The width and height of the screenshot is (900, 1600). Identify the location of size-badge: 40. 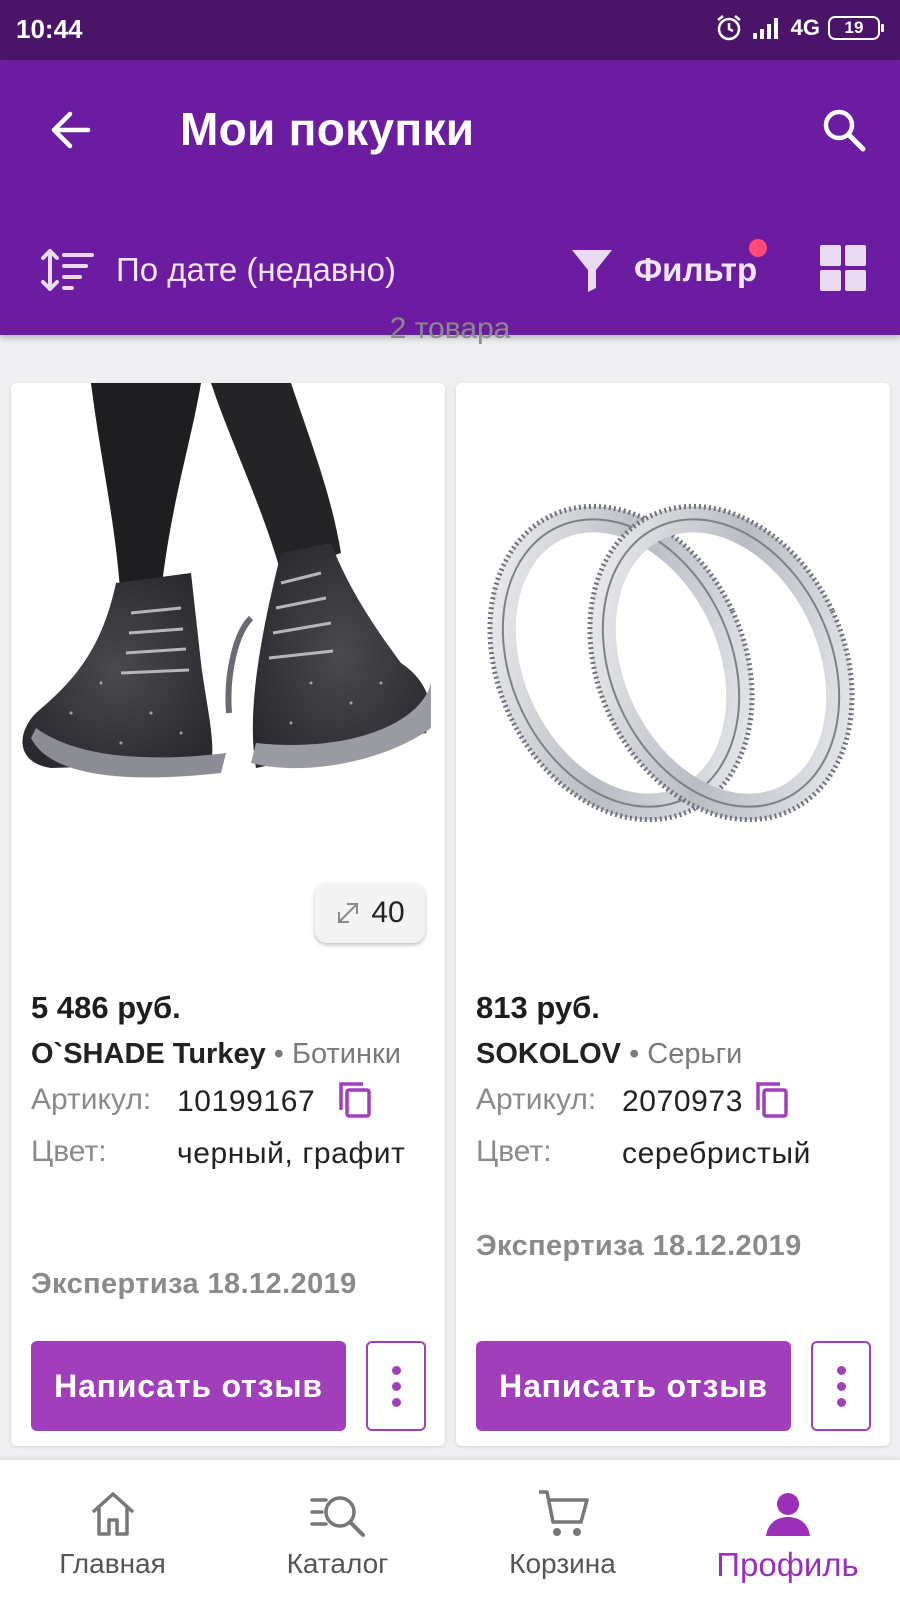
(370, 913).